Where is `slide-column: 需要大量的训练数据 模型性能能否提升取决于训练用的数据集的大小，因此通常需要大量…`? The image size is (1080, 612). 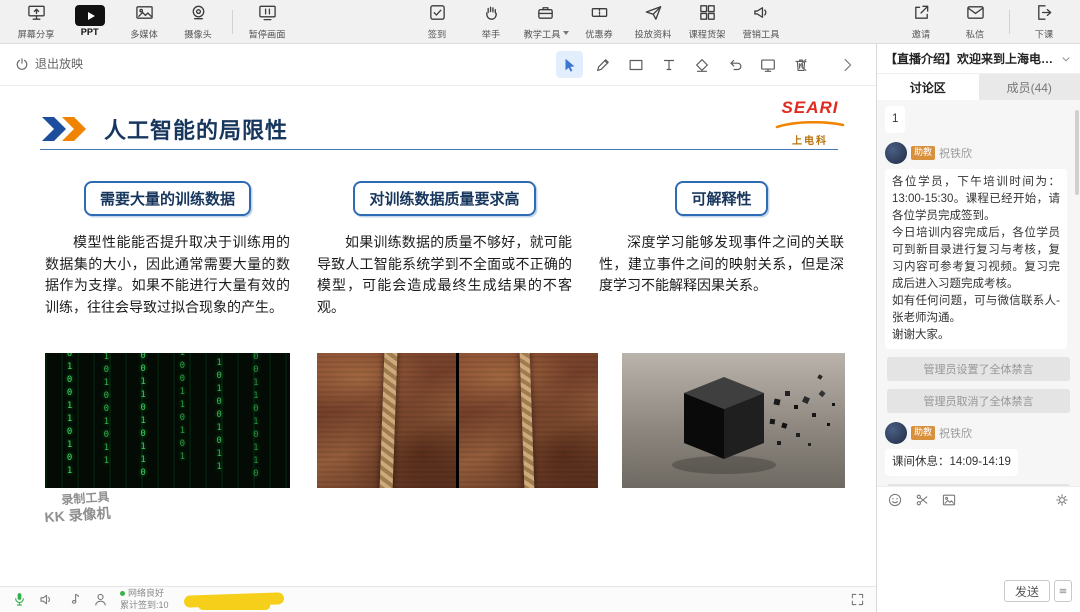 slide-column: 需要大量的训练数据 模型性能能否提升取决于训练用的数据集的大小，因此通常需要大量… is located at coordinates (167, 250).